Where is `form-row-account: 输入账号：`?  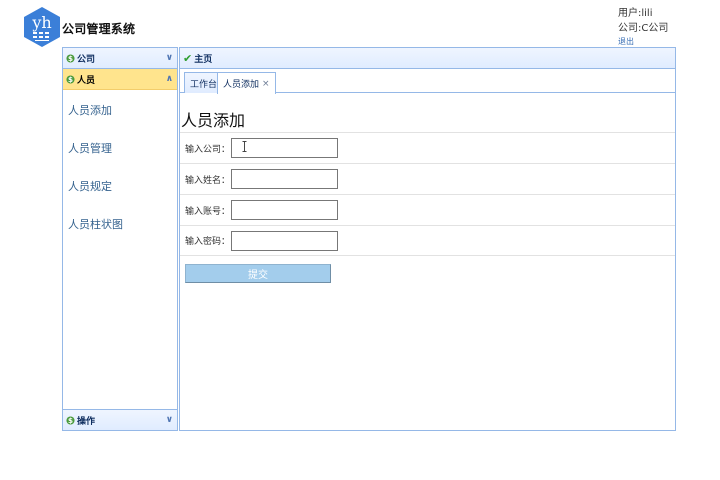
form-row-account: 输入账号： is located at coordinates (427, 209).